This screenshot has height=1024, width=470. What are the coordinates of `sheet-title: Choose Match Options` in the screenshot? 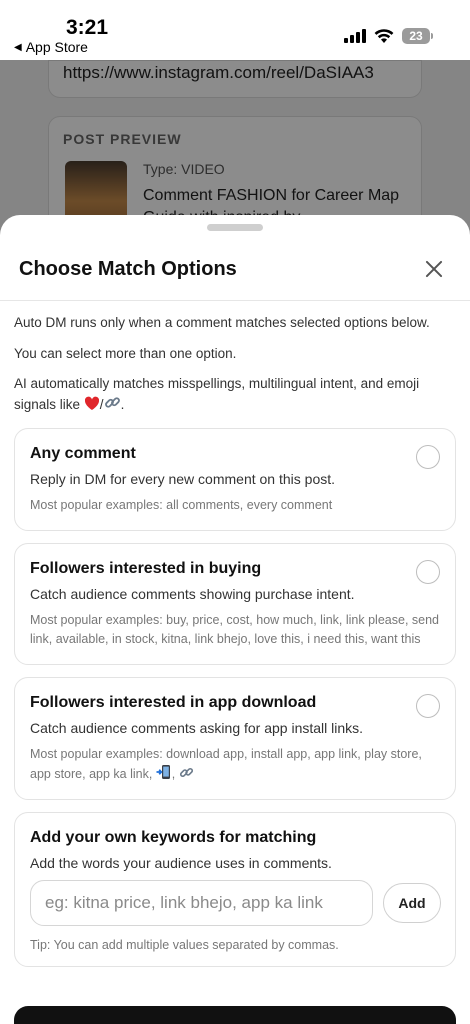 It's located at (128, 269).